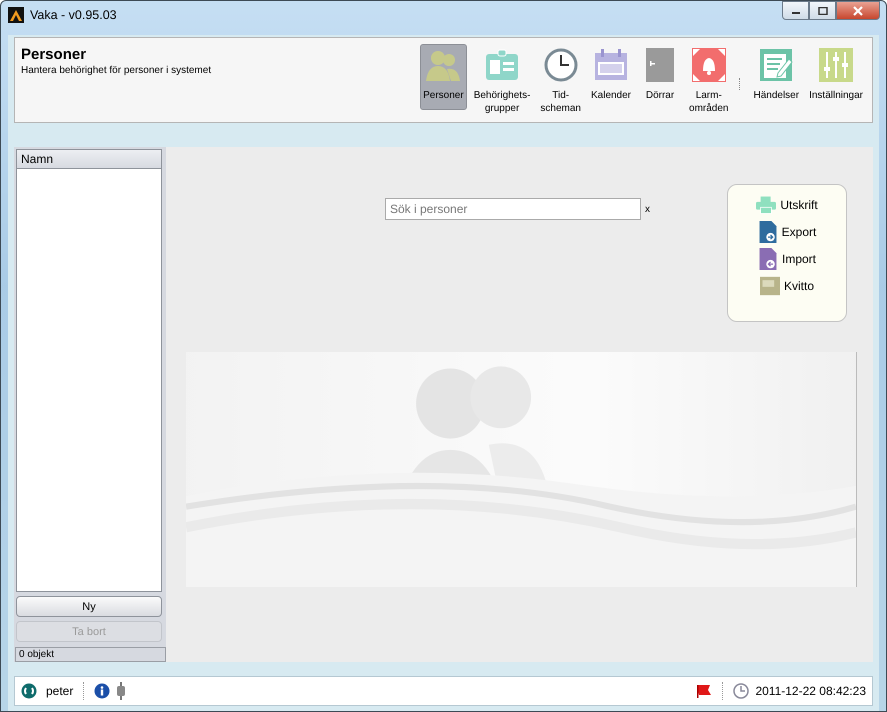 The width and height of the screenshot is (887, 712). What do you see at coordinates (89, 607) in the screenshot?
I see `list-action-button: Ny` at bounding box center [89, 607].